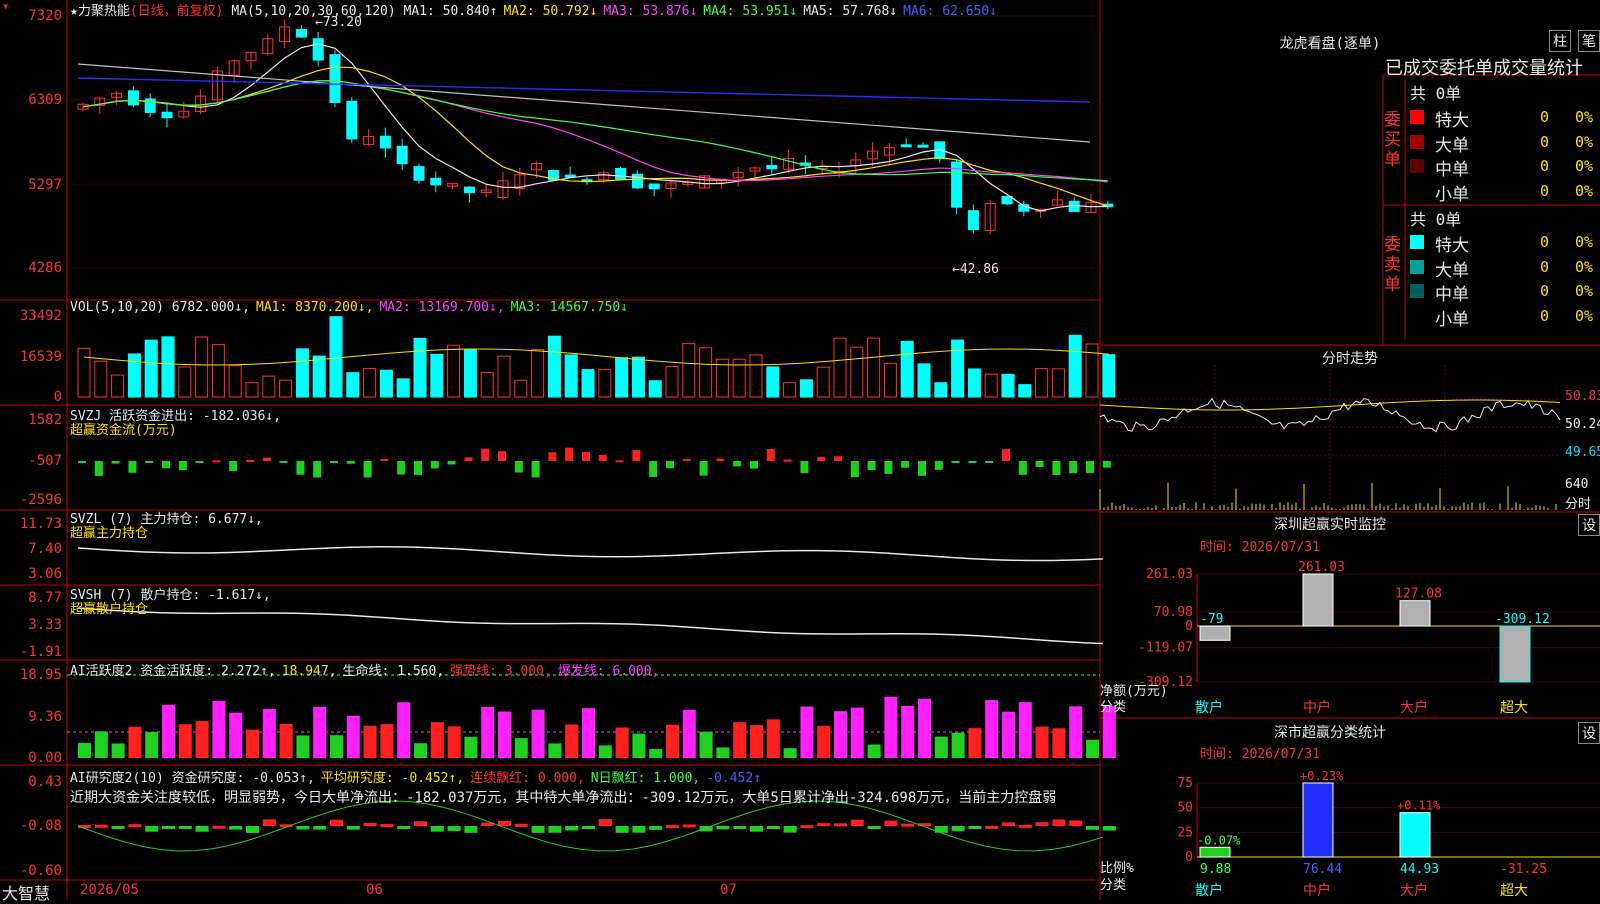 The height and width of the screenshot is (904, 1600). Describe the element at coordinates (590, 626) in the screenshot. I see `svsh-line` at that location.